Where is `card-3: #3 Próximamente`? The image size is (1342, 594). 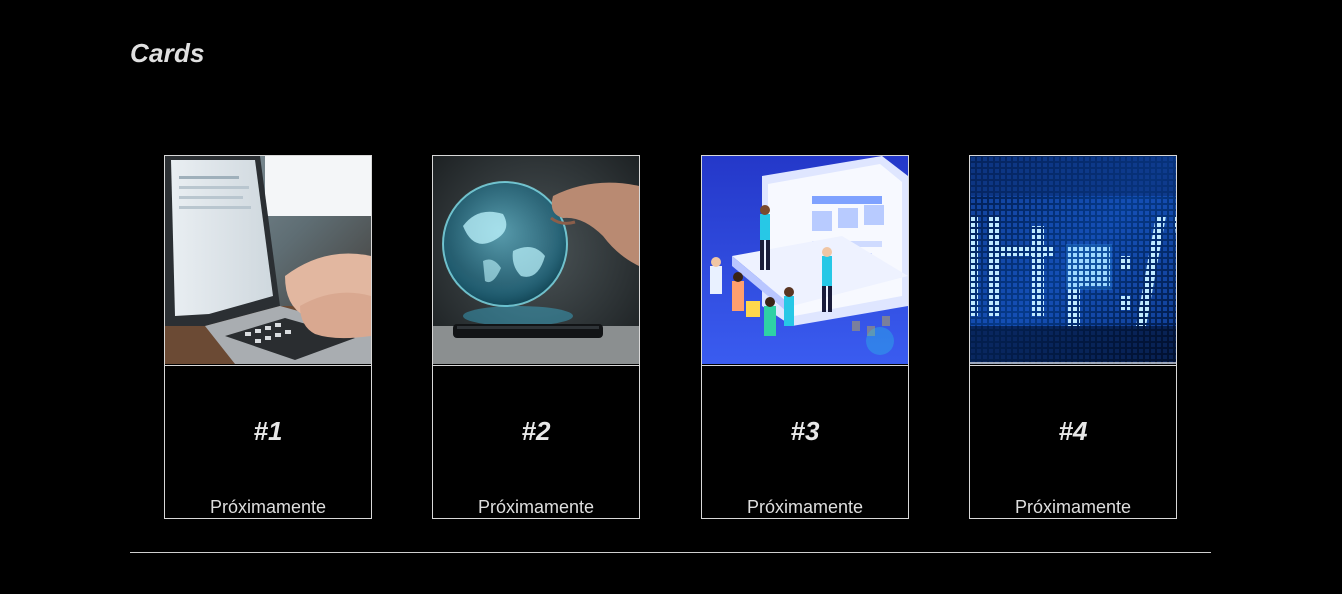 card-3: #3 Próximamente is located at coordinates (805, 337).